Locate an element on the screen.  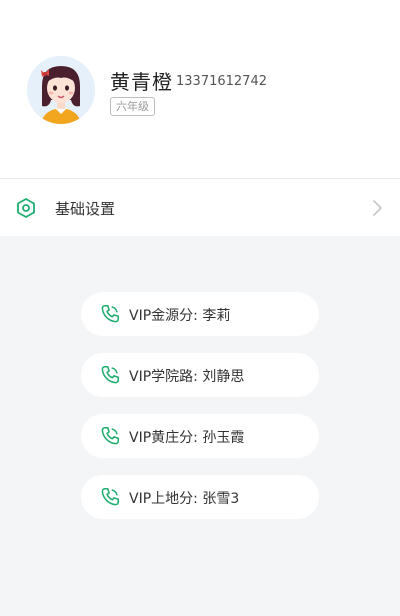
avatar is located at coordinates (61, 90).